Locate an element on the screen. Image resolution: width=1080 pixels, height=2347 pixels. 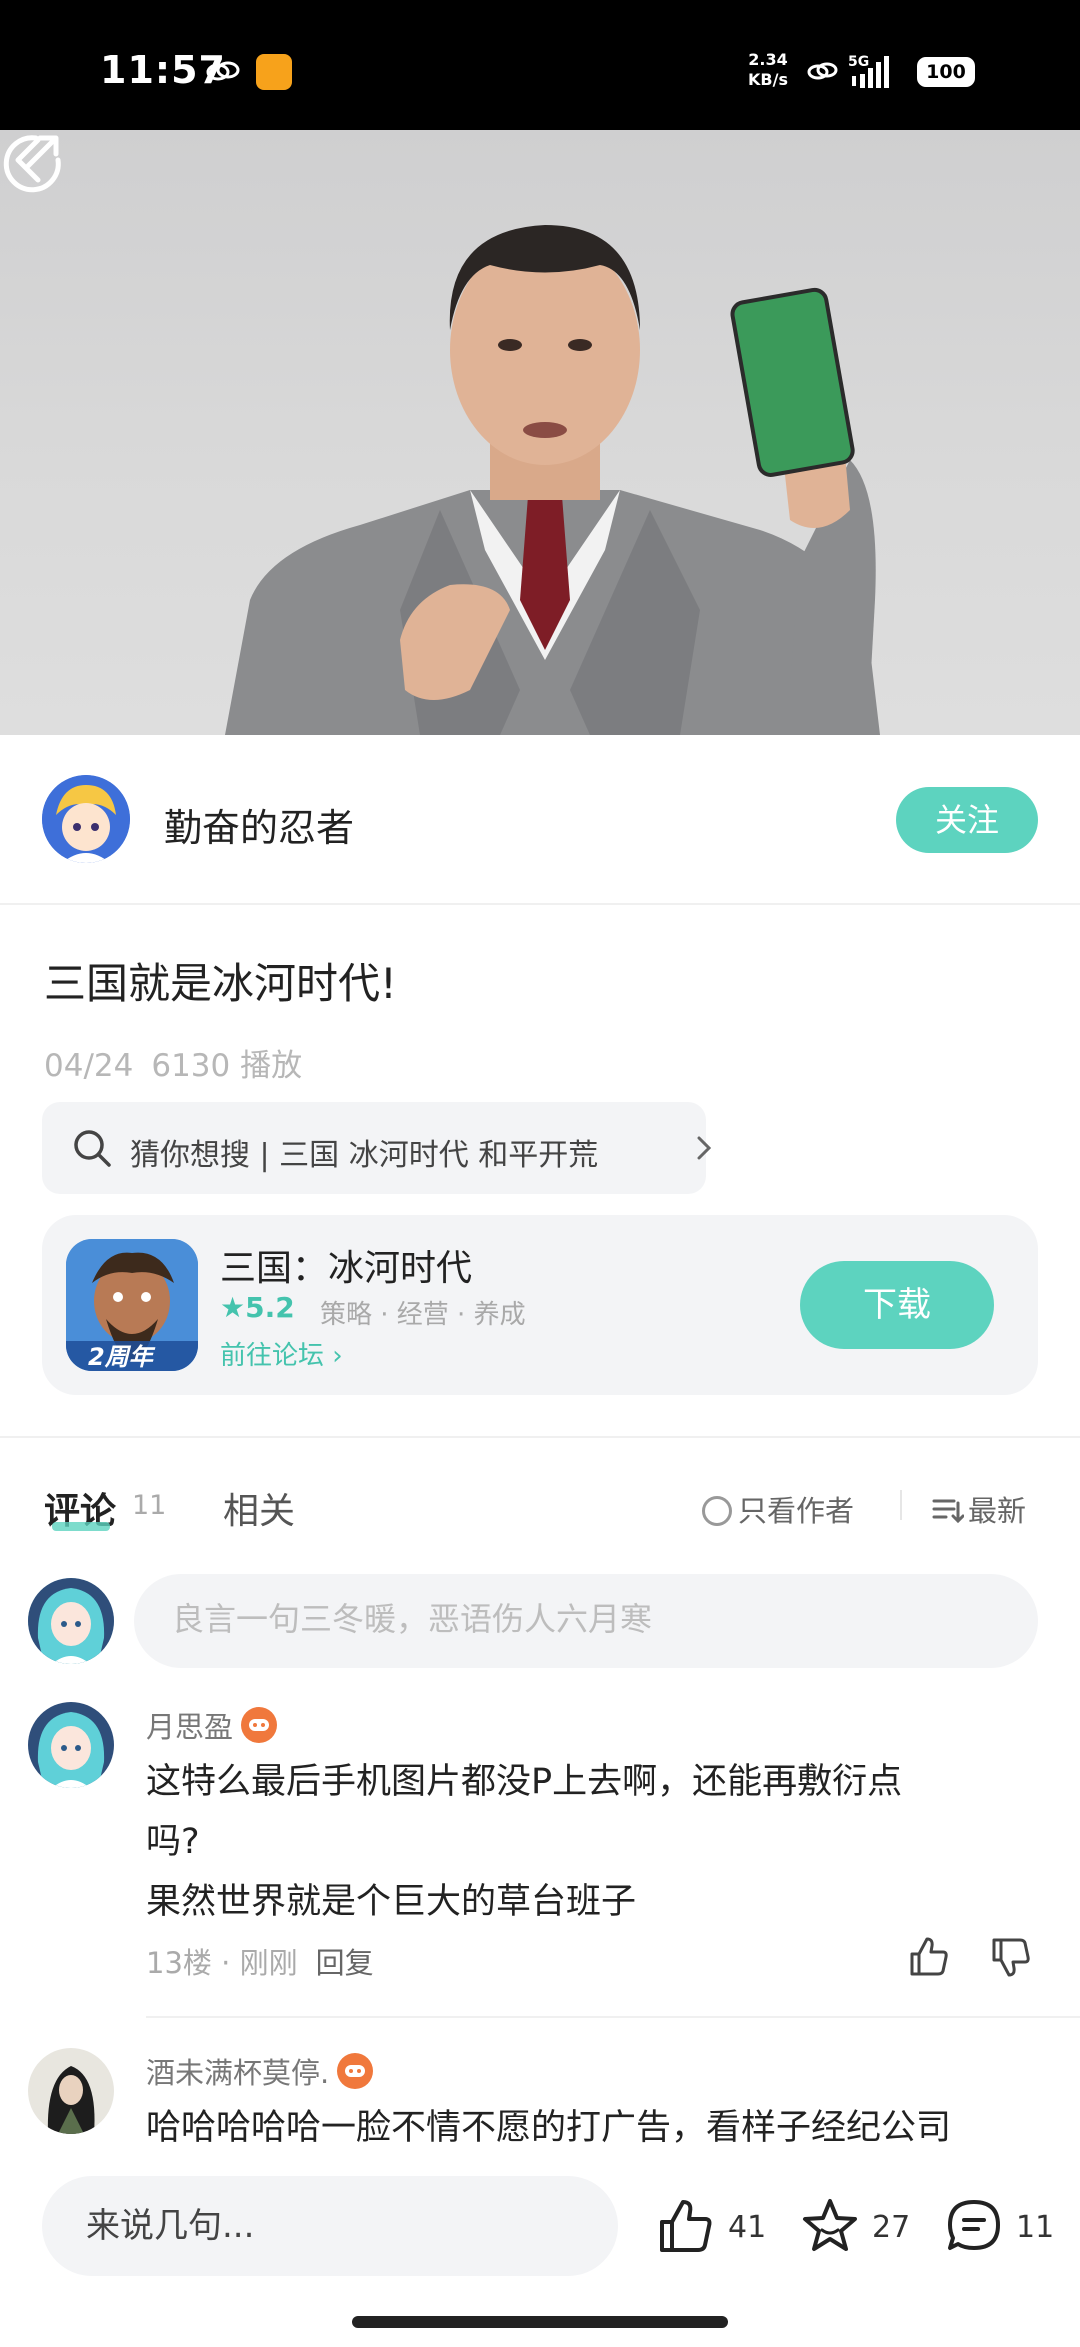
bottom-action-bar: 来说几句... 41 27 11 is located at coordinates (540, 2246).